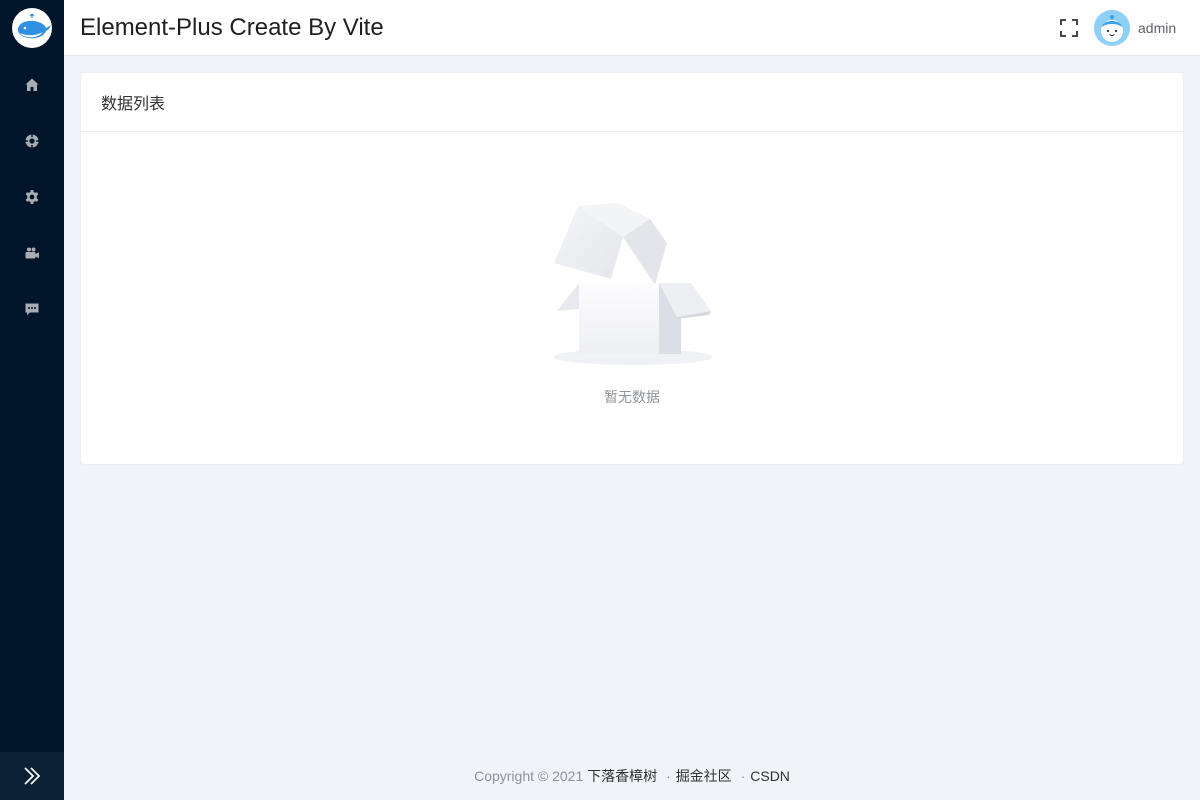 This screenshot has height=800, width=1200. What do you see at coordinates (704, 776) in the screenshot?
I see `footer-link-juejin: 掘金社区` at bounding box center [704, 776].